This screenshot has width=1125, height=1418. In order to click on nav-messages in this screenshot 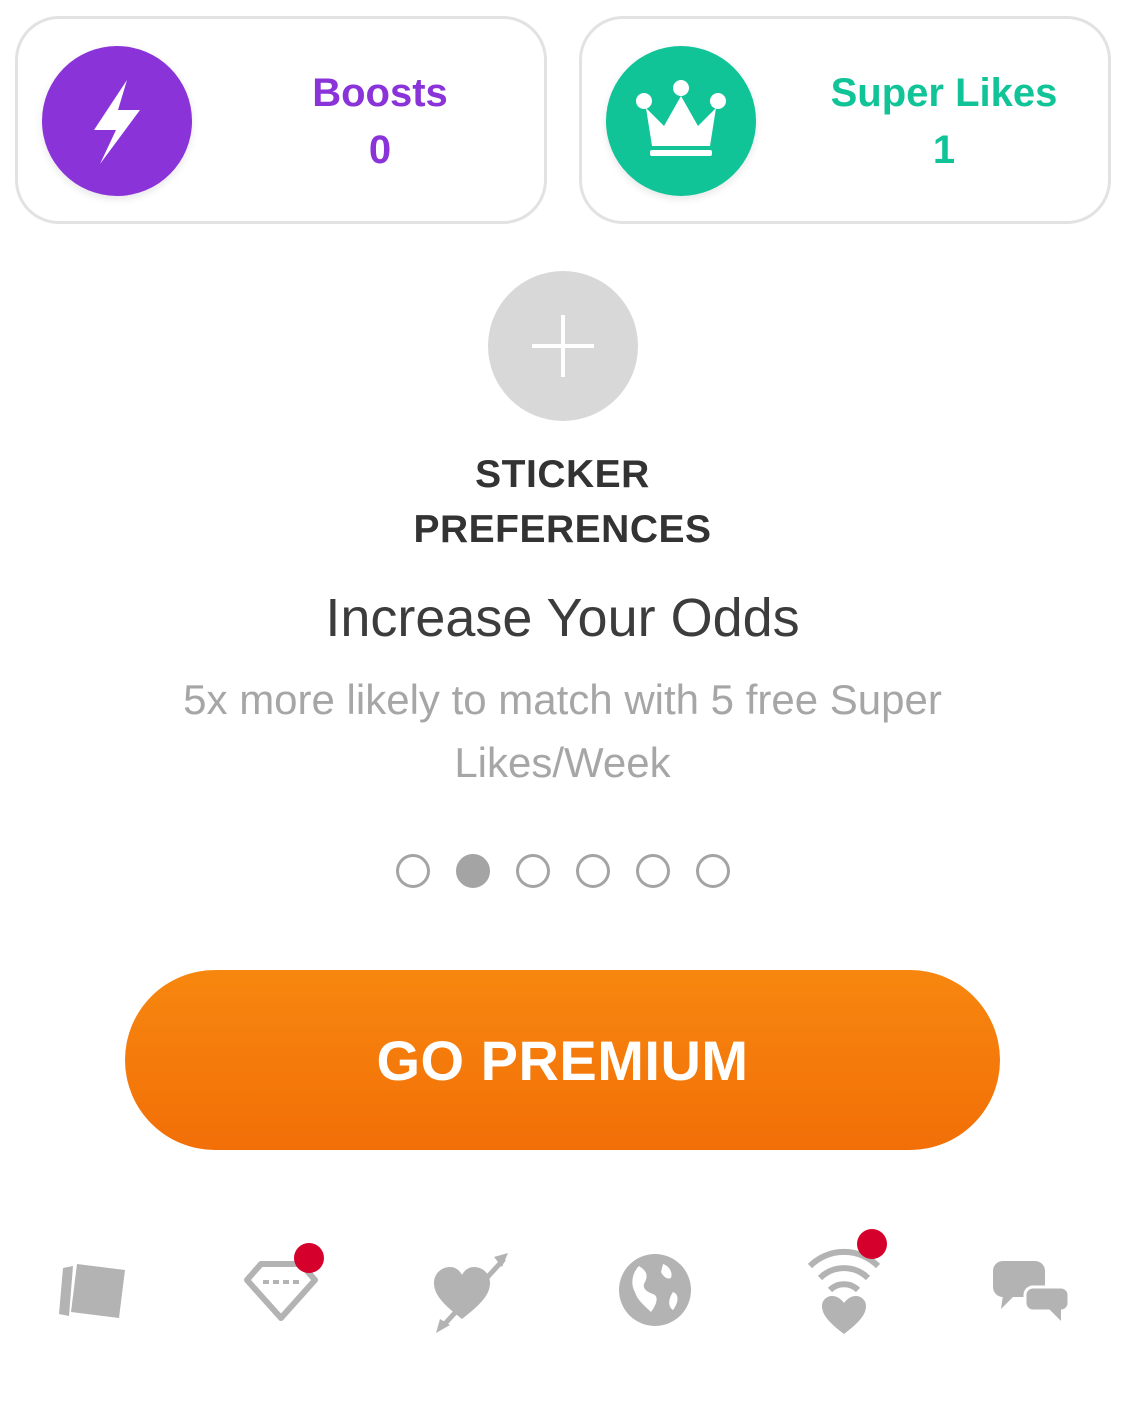, I will do `click(1031, 1290)`.